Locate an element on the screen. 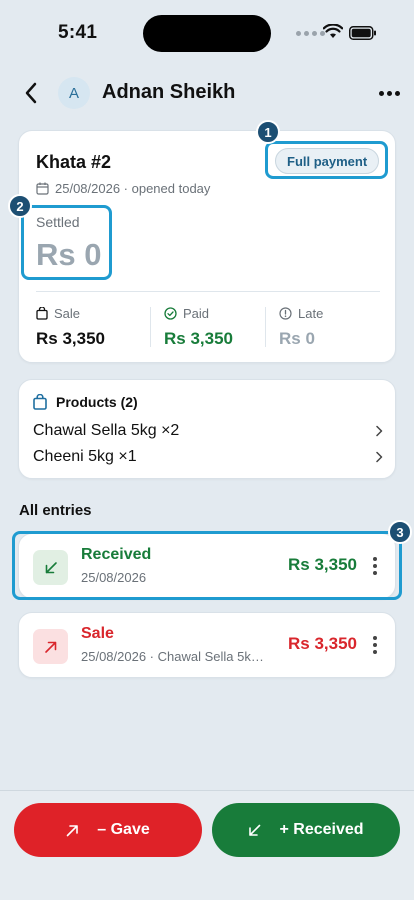 Image resolution: width=414 pixels, height=900 pixels. back-button is located at coordinates (31, 93).